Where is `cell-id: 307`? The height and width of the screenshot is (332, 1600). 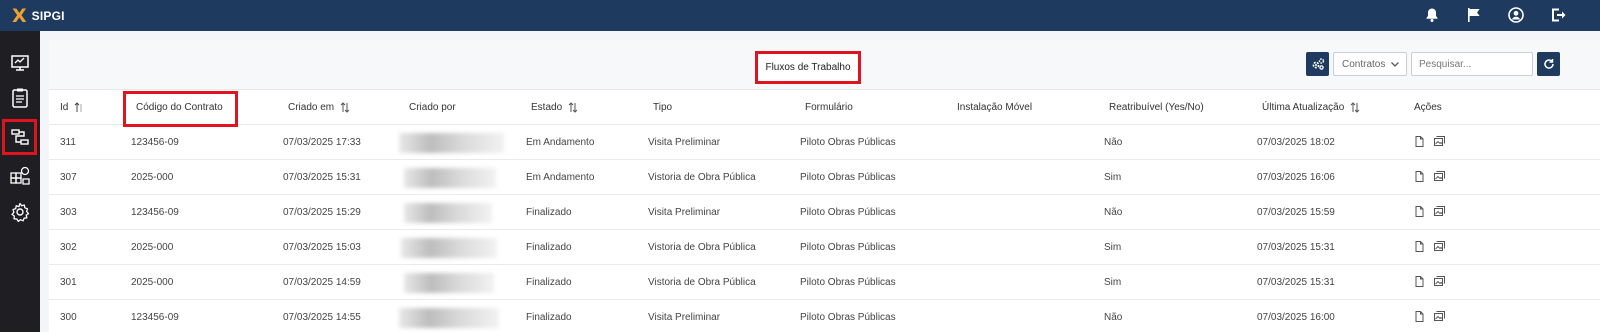 cell-id: 307 is located at coordinates (68, 177).